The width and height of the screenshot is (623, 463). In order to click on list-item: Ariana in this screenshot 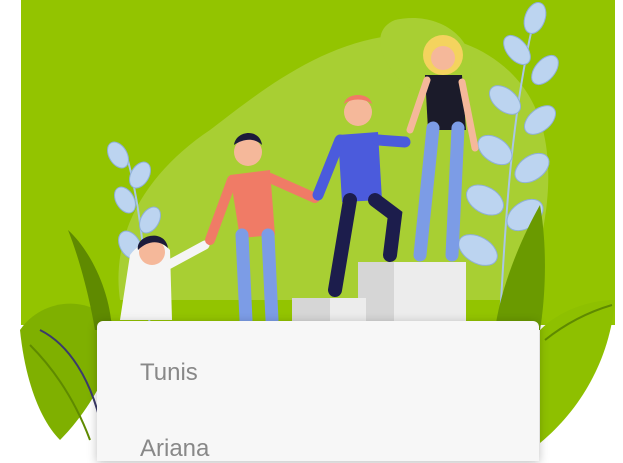, I will do `click(174, 449)`.